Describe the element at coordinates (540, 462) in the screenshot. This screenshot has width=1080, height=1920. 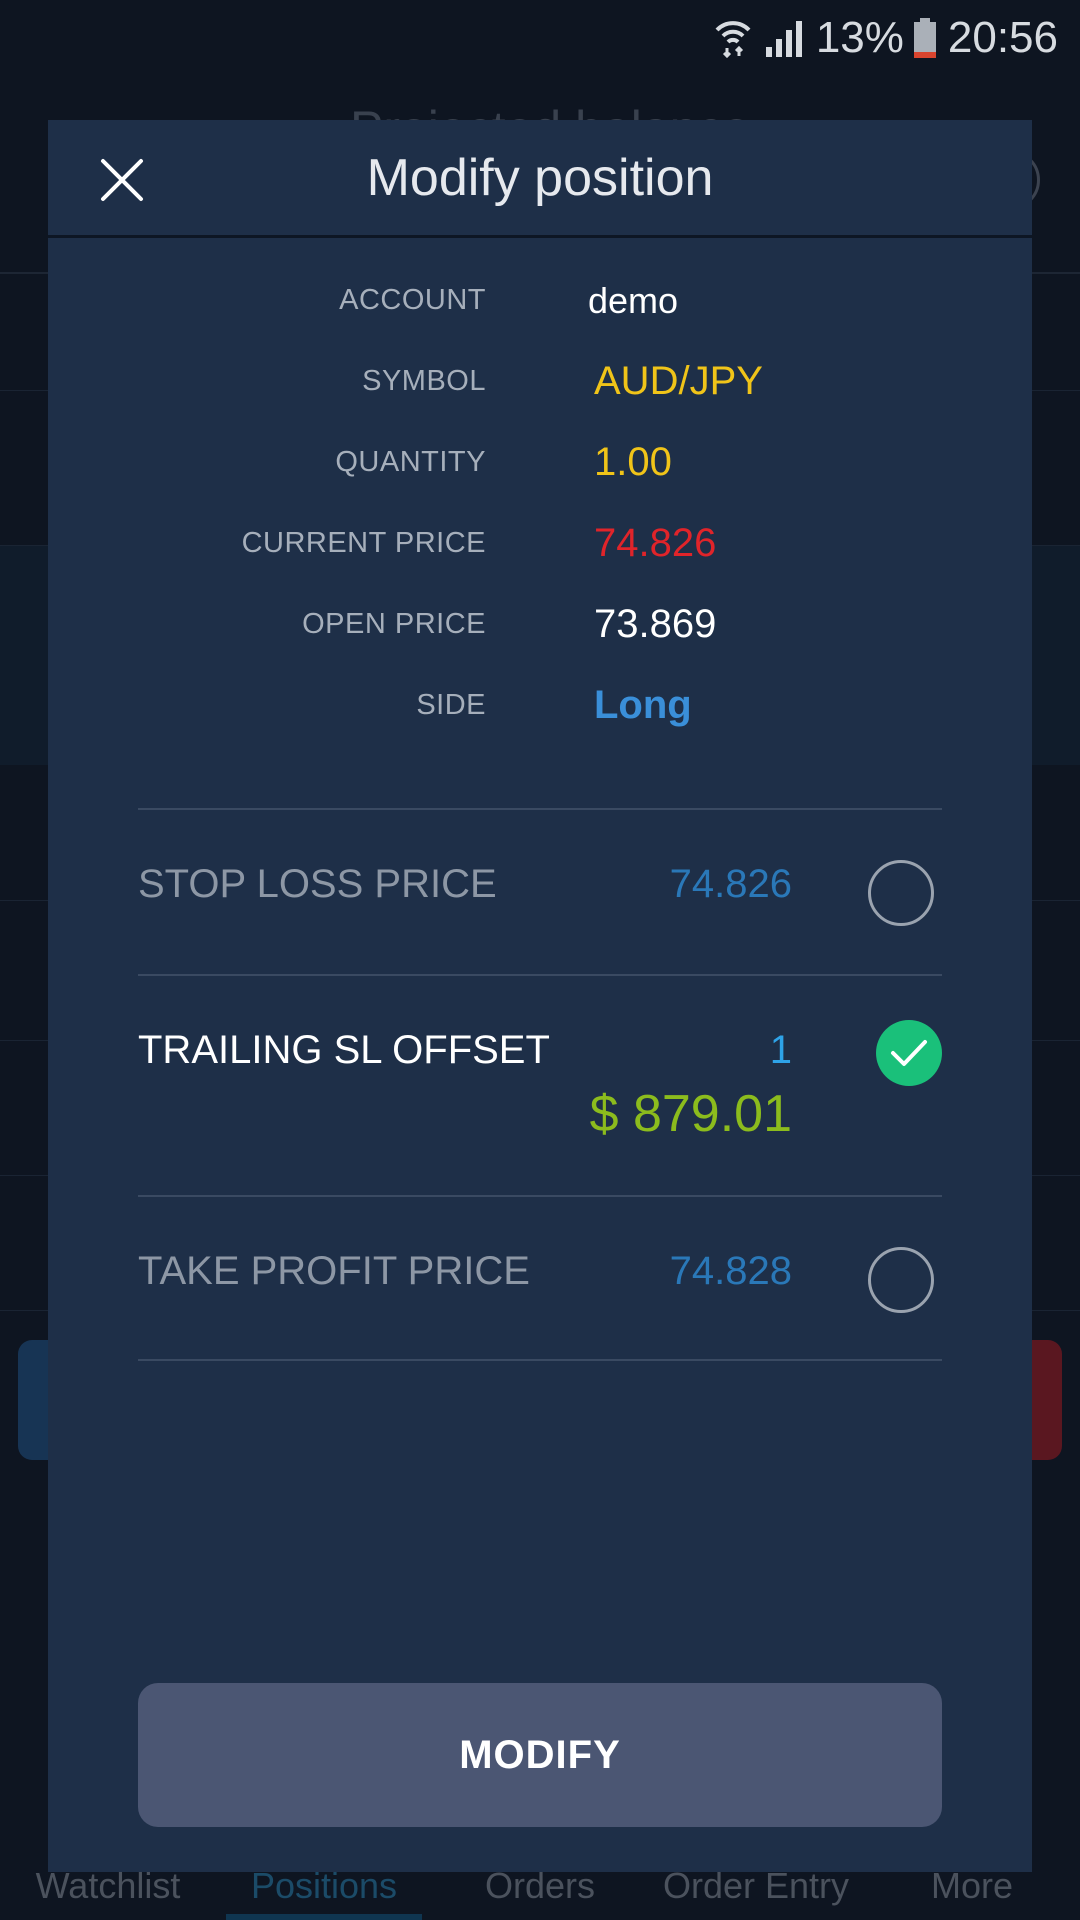
I see `detail-row-quantity: QUANTITY 1.00` at that location.